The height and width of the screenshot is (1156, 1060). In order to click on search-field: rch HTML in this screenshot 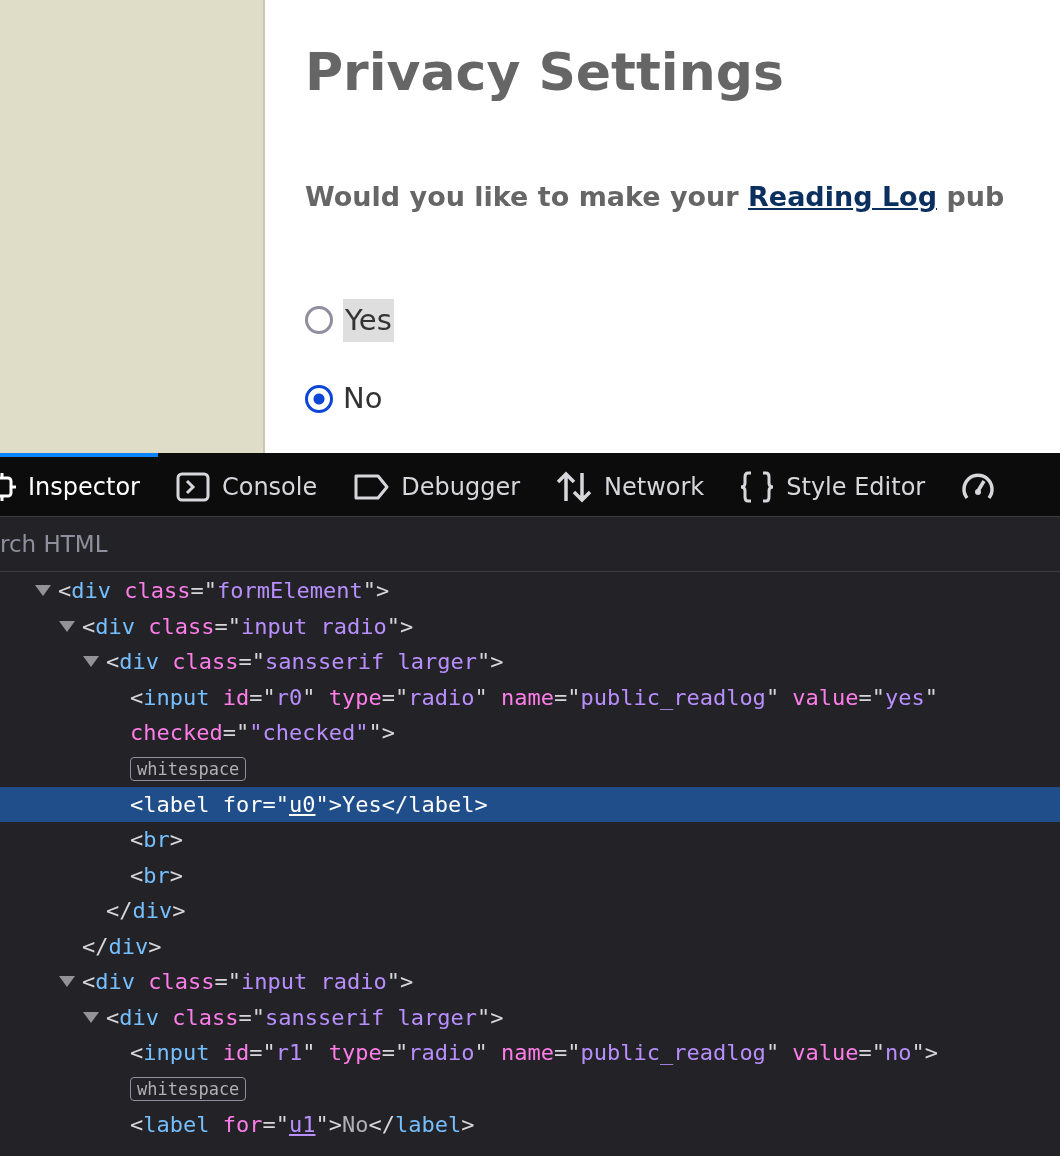, I will do `click(530, 544)`.